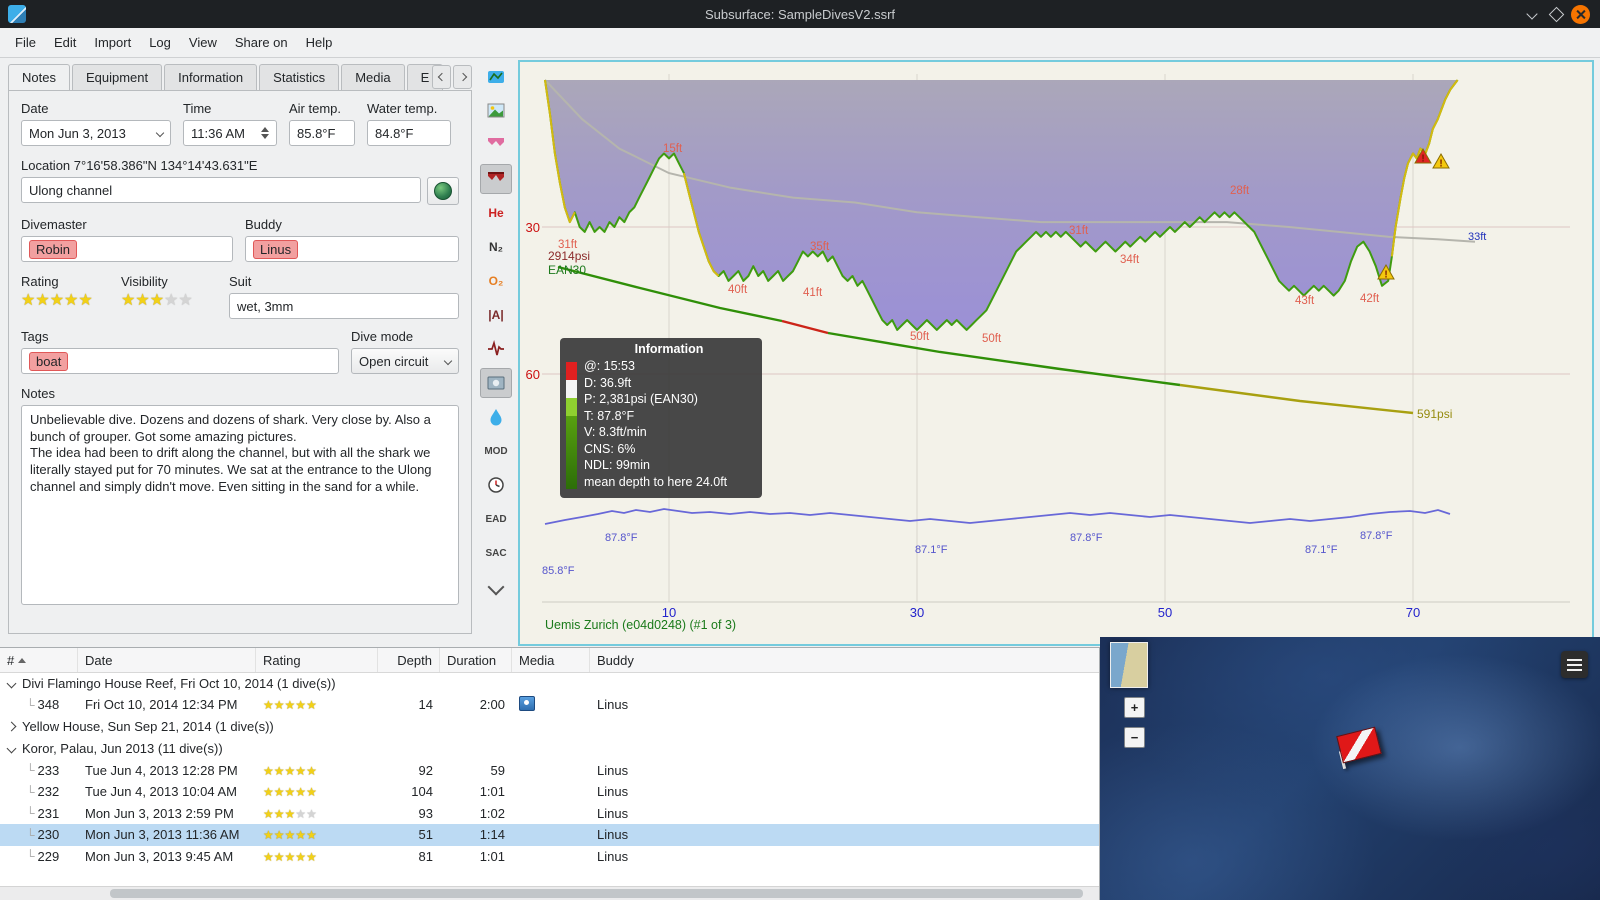 The width and height of the screenshot is (1600, 900). Describe the element at coordinates (549, 749) in the screenshot. I see `trip-row: Koror, Palau, Jun 2013 (11 dive(s))` at that location.